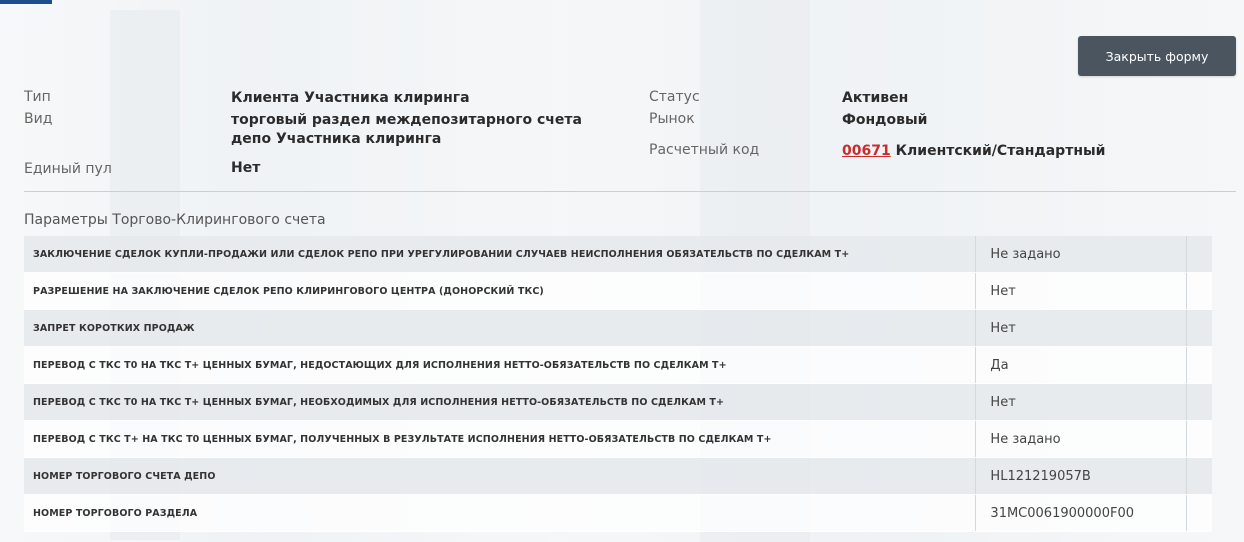 This screenshot has width=1244, height=542. What do you see at coordinates (500, 476) in the screenshot?
I see `param-name: Номер торгового счета депо` at bounding box center [500, 476].